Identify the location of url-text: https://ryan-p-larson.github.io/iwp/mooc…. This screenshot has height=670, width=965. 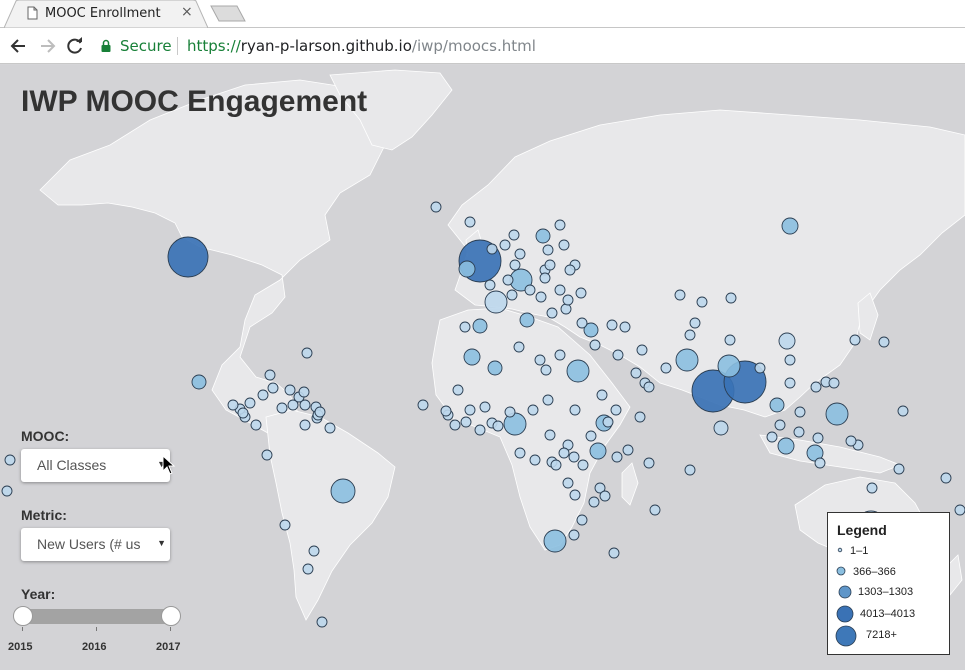
(361, 46).